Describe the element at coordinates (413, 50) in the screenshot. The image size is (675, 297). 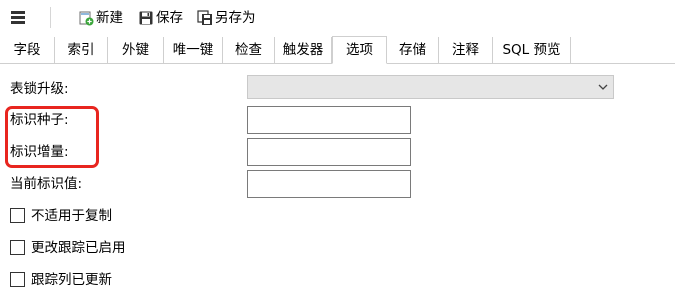
I see `tab-storage: 存储` at that location.